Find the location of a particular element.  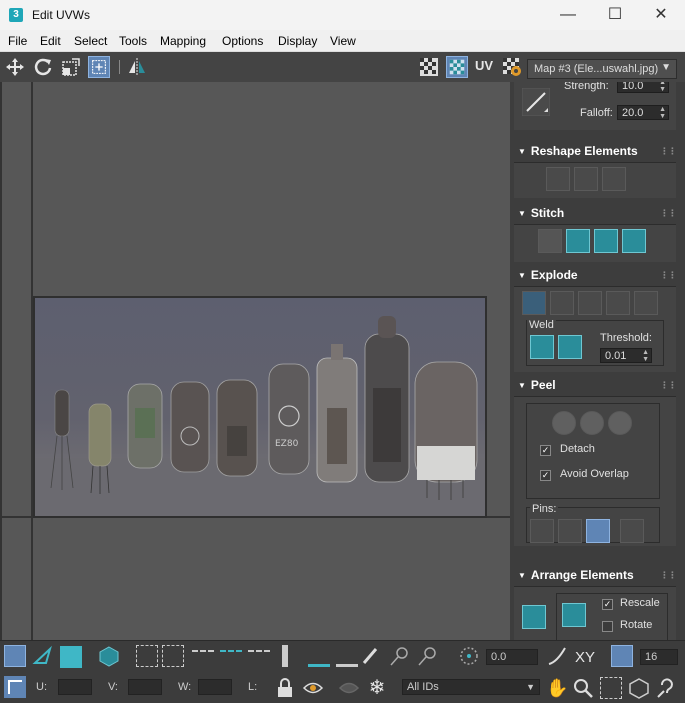

relax-settings-icon is located at coordinates (614, 179).